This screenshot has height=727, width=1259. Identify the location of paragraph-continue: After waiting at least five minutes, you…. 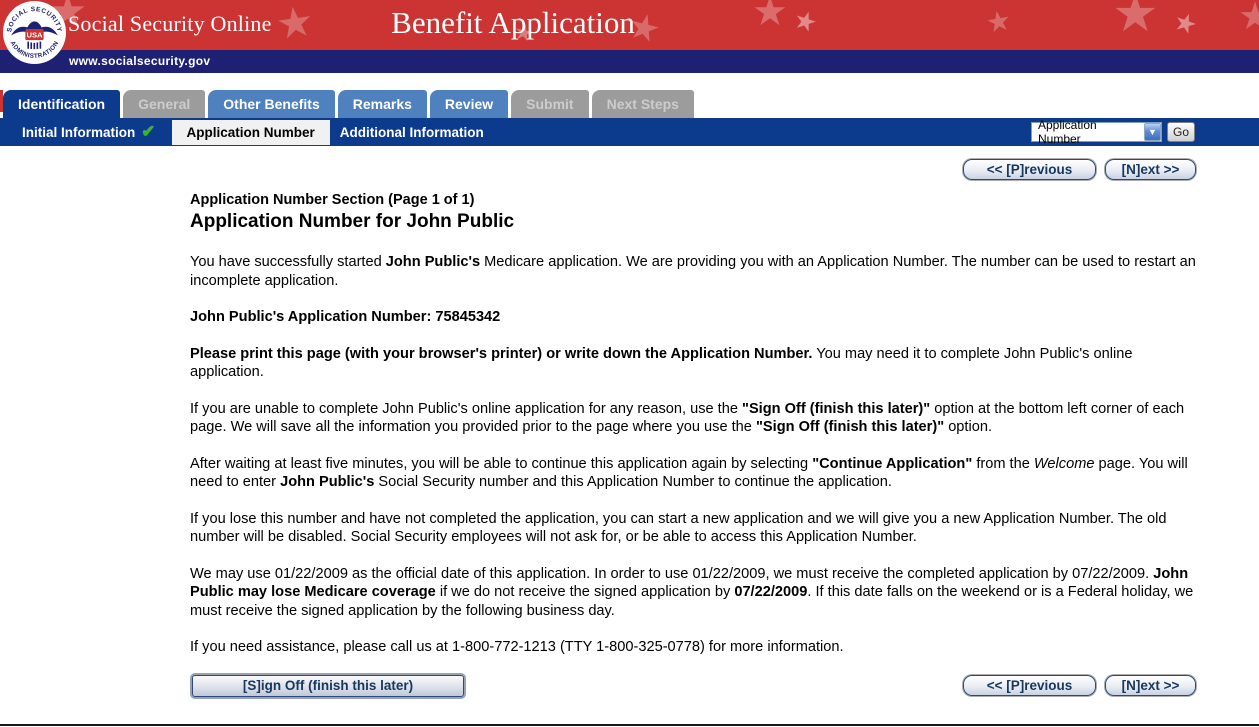
(689, 473).